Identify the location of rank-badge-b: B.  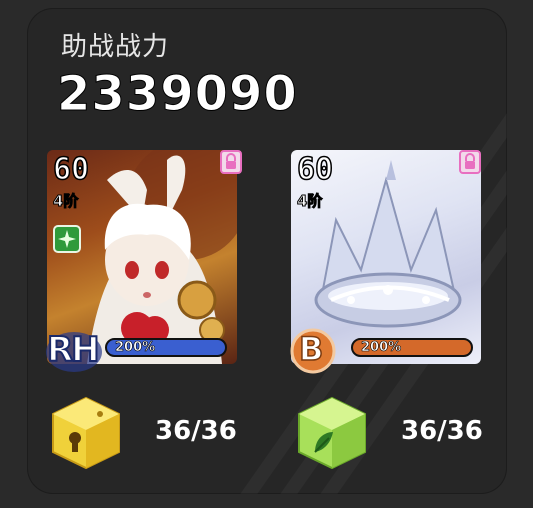
(314, 350).